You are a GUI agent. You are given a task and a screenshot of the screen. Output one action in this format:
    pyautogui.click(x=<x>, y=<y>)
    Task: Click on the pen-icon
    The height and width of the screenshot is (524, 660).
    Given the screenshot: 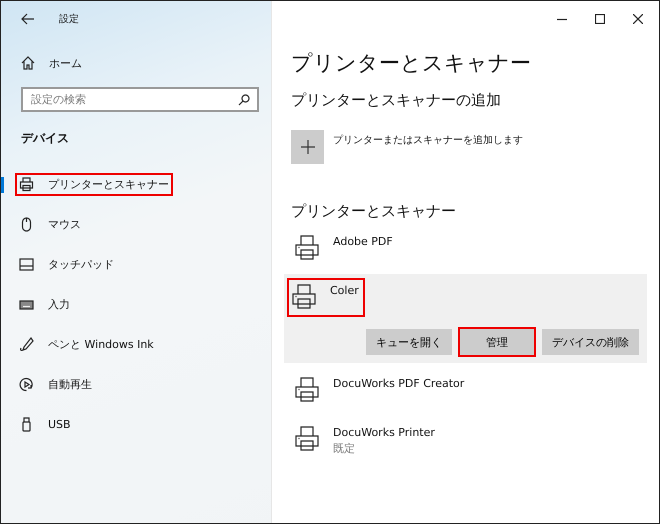 What is the action you would take?
    pyautogui.click(x=26, y=344)
    